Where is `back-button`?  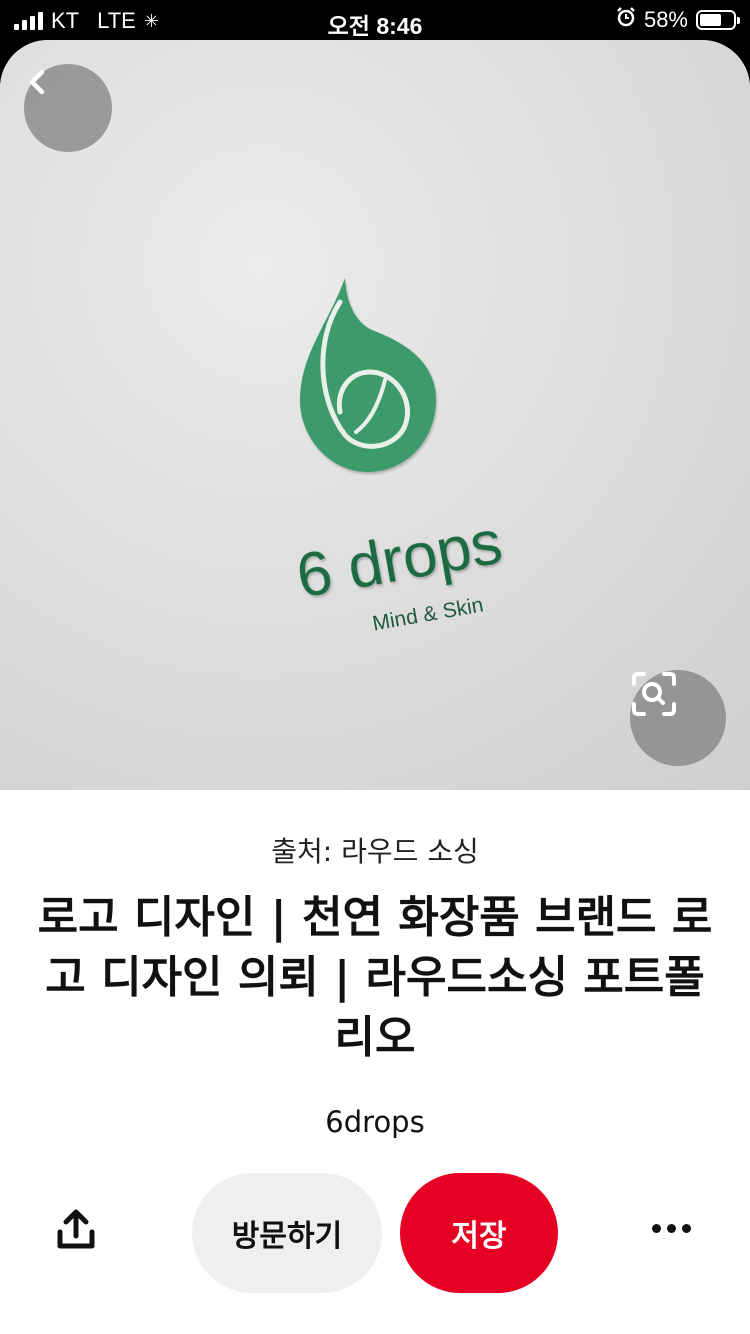
back-button is located at coordinates (68, 108).